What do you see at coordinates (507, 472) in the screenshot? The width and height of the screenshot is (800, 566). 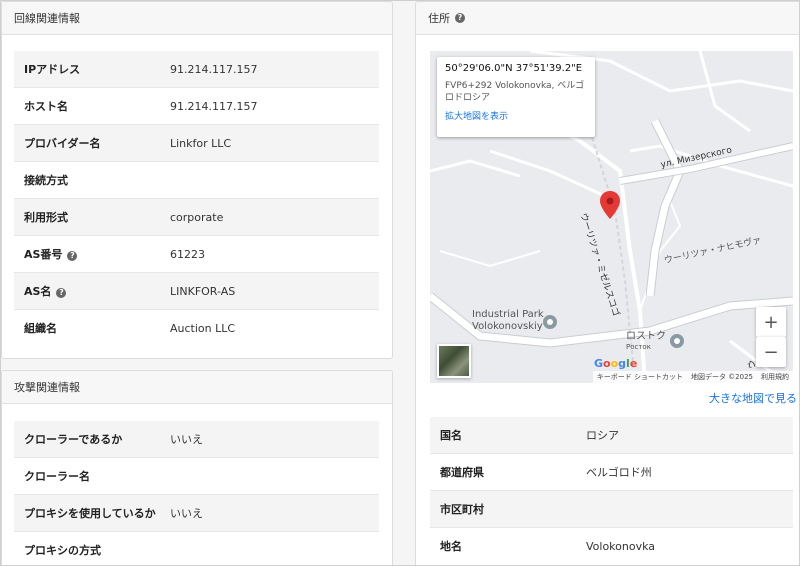 I see `row-key: 都道府県` at bounding box center [507, 472].